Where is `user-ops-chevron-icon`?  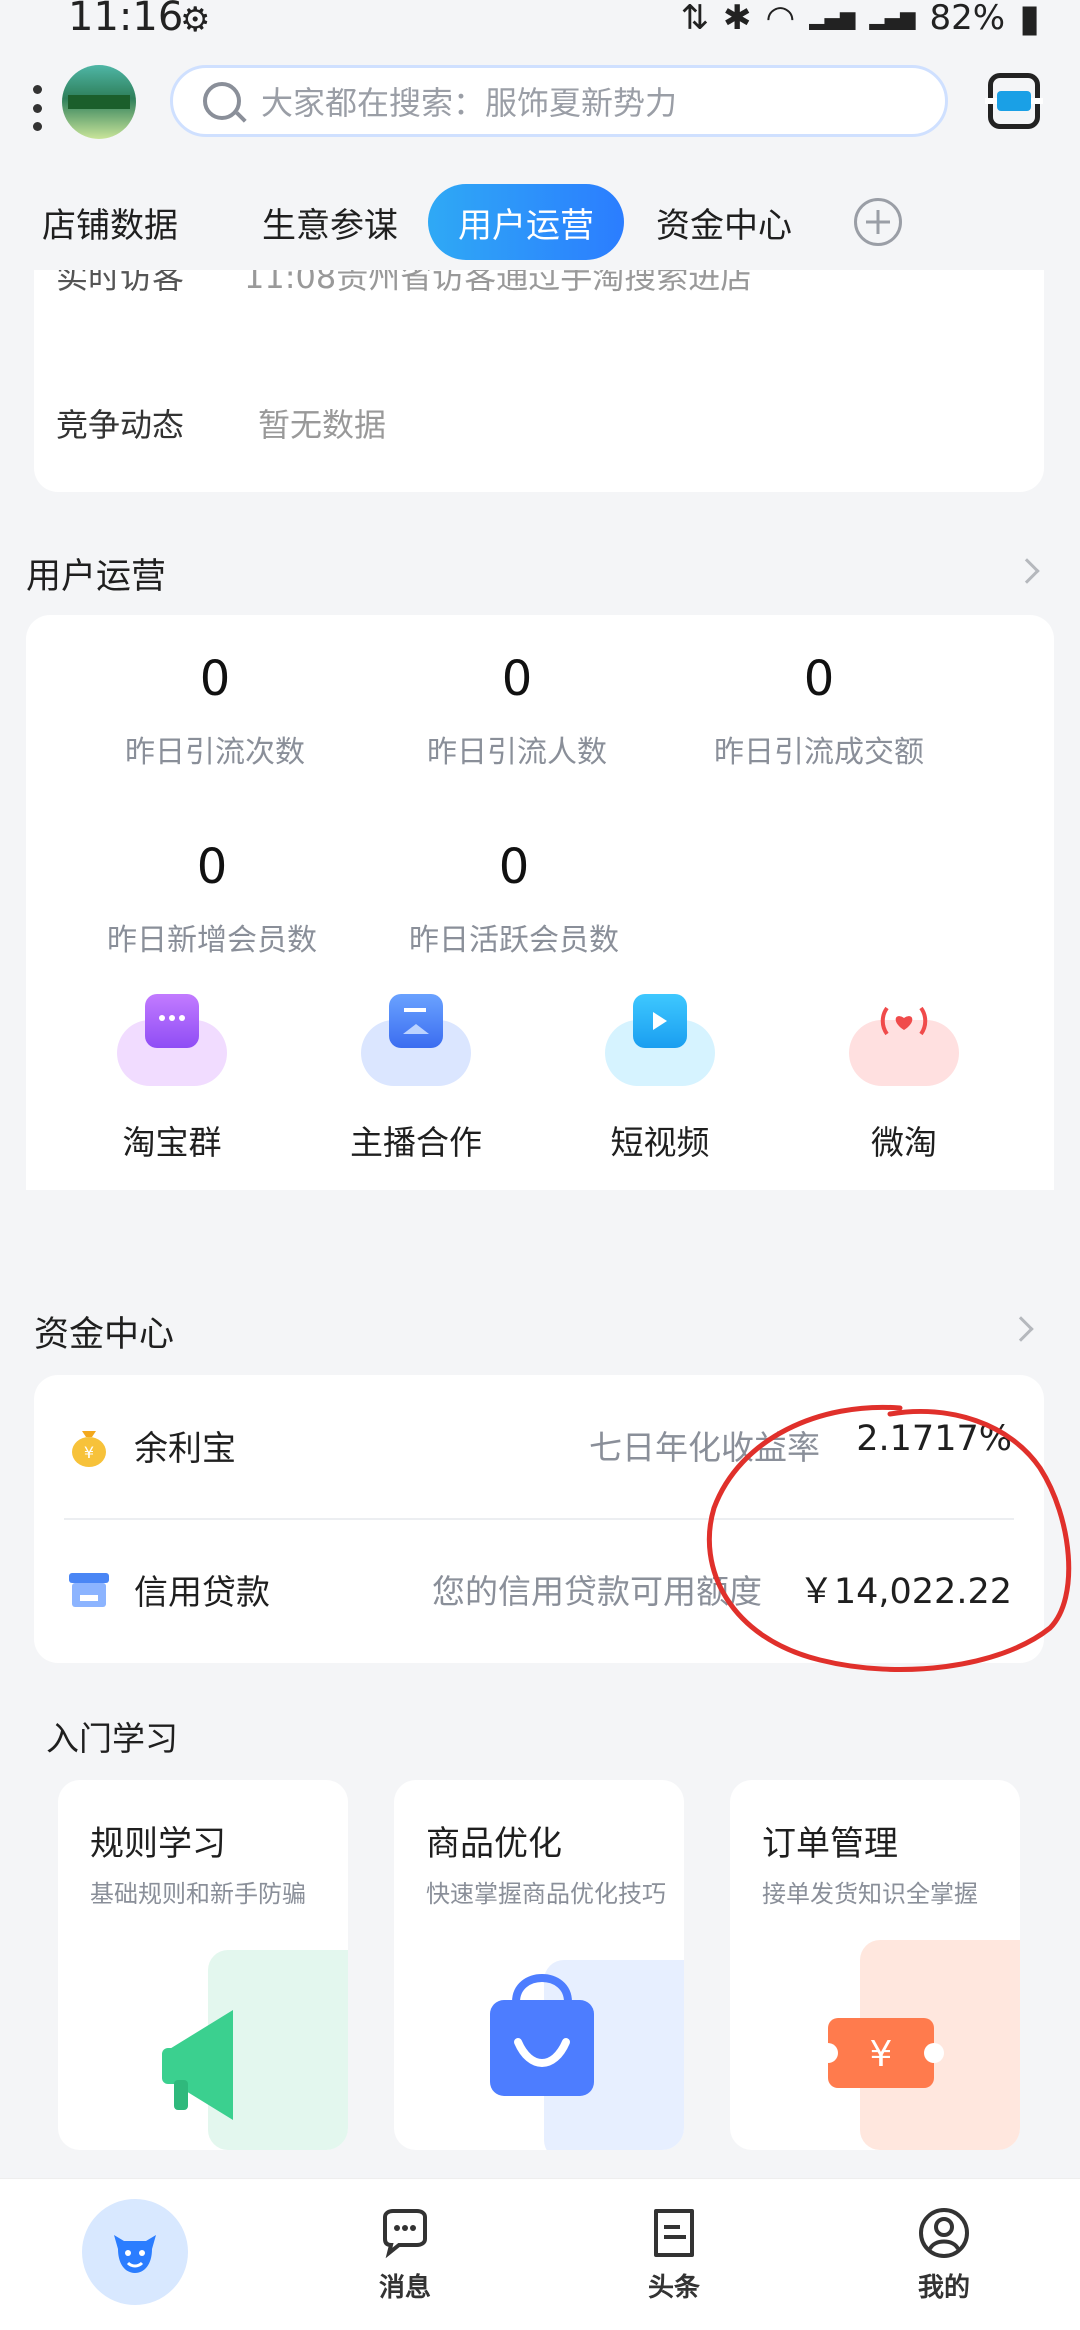 user-ops-chevron-icon is located at coordinates (1027, 571).